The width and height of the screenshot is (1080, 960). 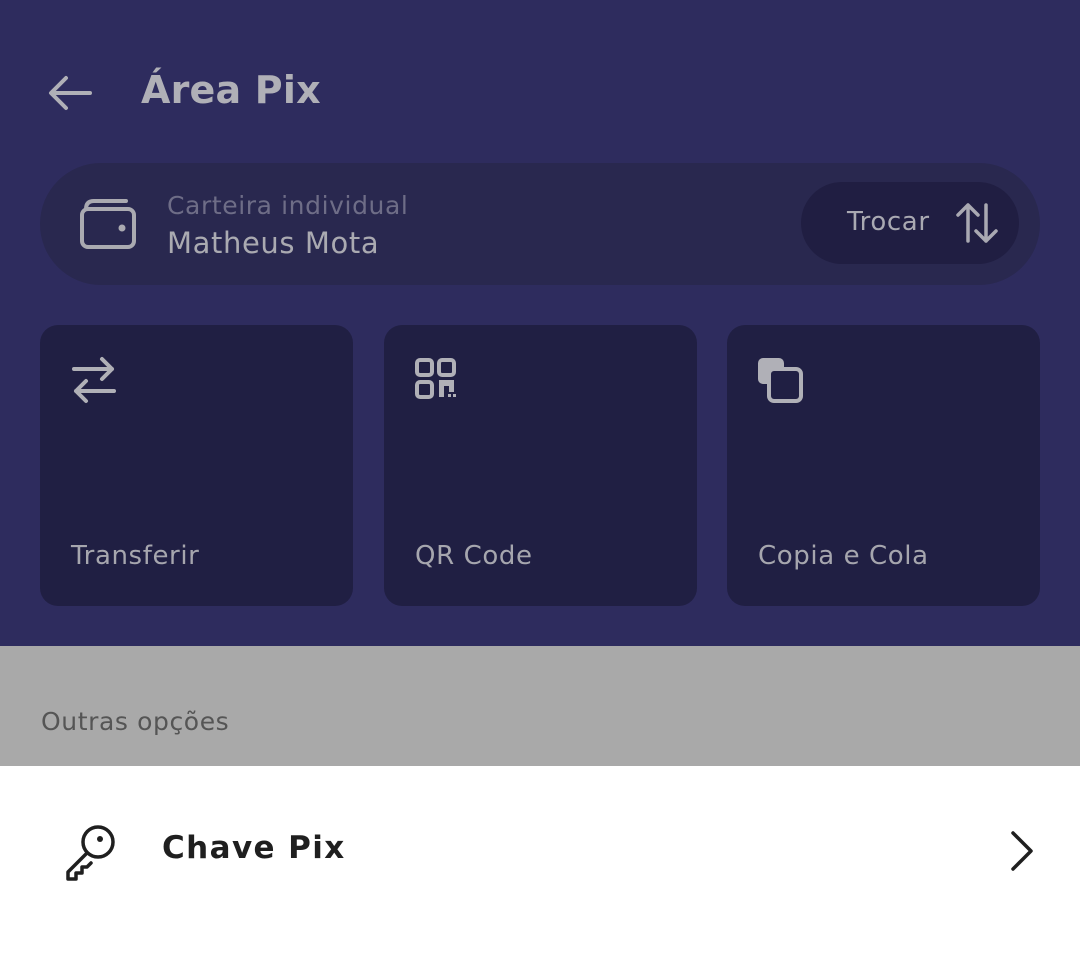 What do you see at coordinates (843, 556) in the screenshot?
I see `copy-paste-label: Copia e Cola` at bounding box center [843, 556].